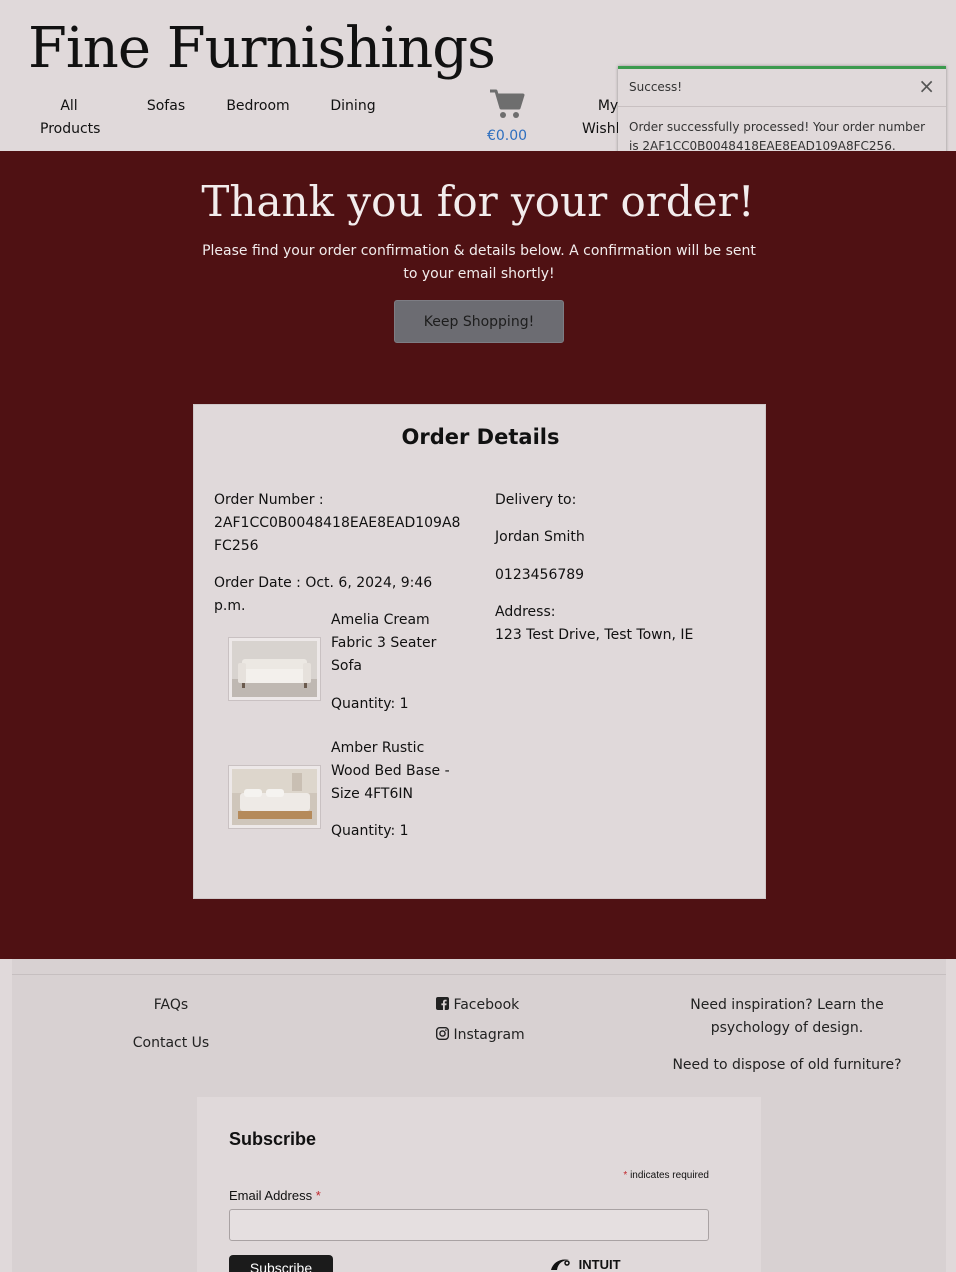  I want to click on required-note: * indicates required, so click(666, 1175).